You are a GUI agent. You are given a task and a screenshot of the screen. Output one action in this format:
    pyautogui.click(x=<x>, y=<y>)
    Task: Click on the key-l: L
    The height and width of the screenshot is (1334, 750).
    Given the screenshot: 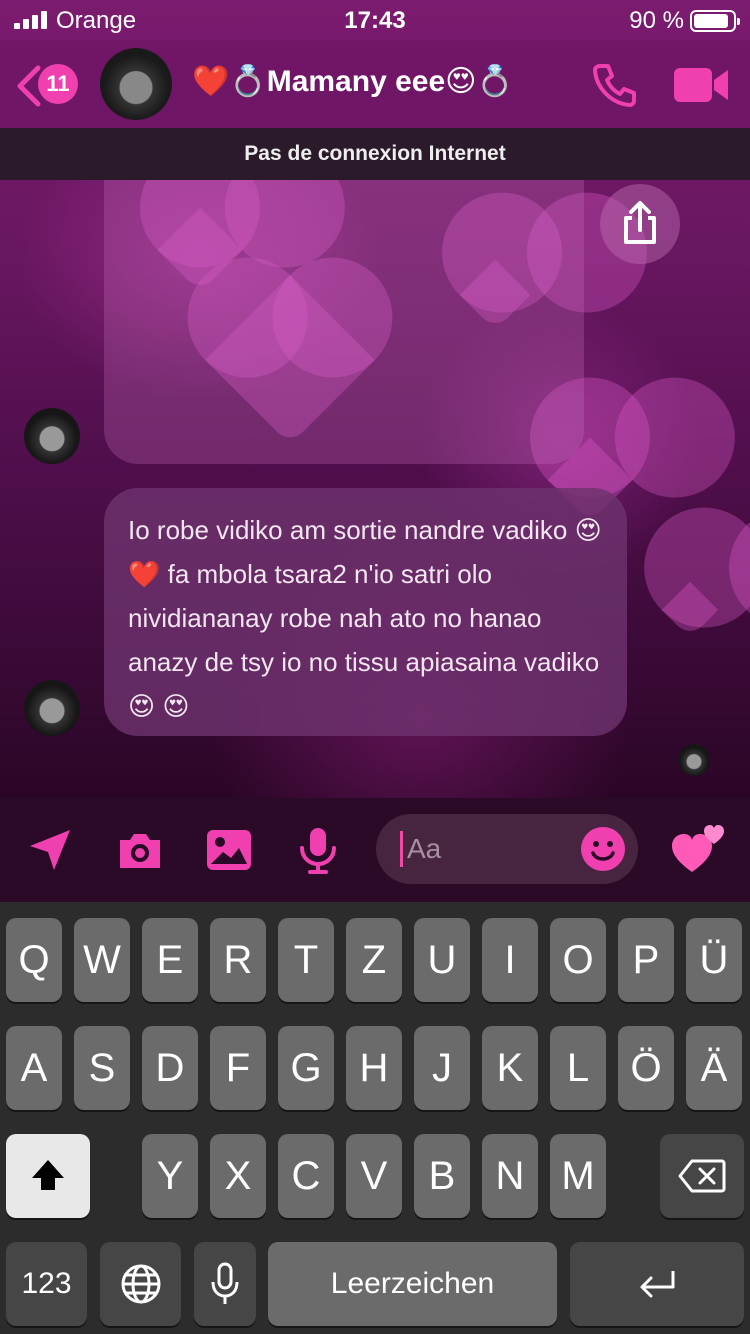 What is the action you would take?
    pyautogui.click(x=578, y=1068)
    